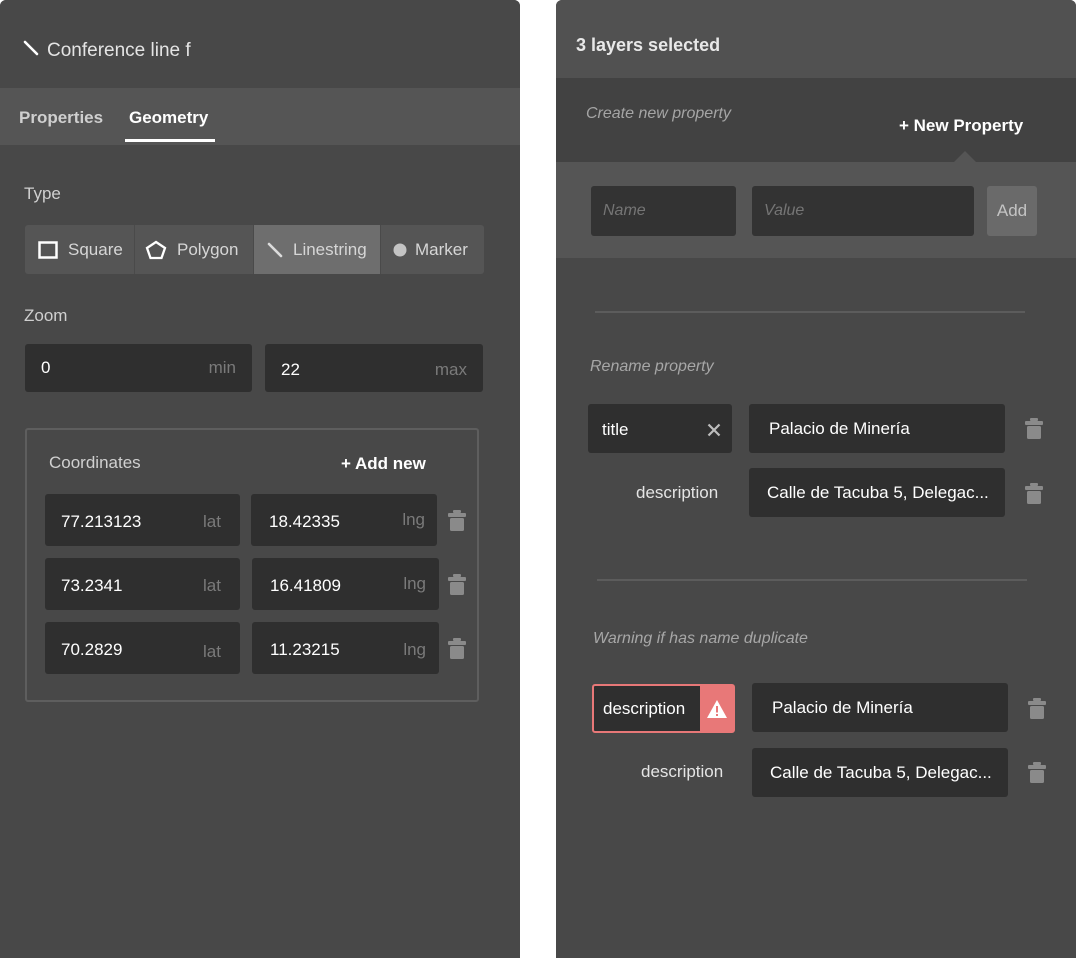 The height and width of the screenshot is (958, 1076). I want to click on longitude-value: 11.23215, so click(305, 649).